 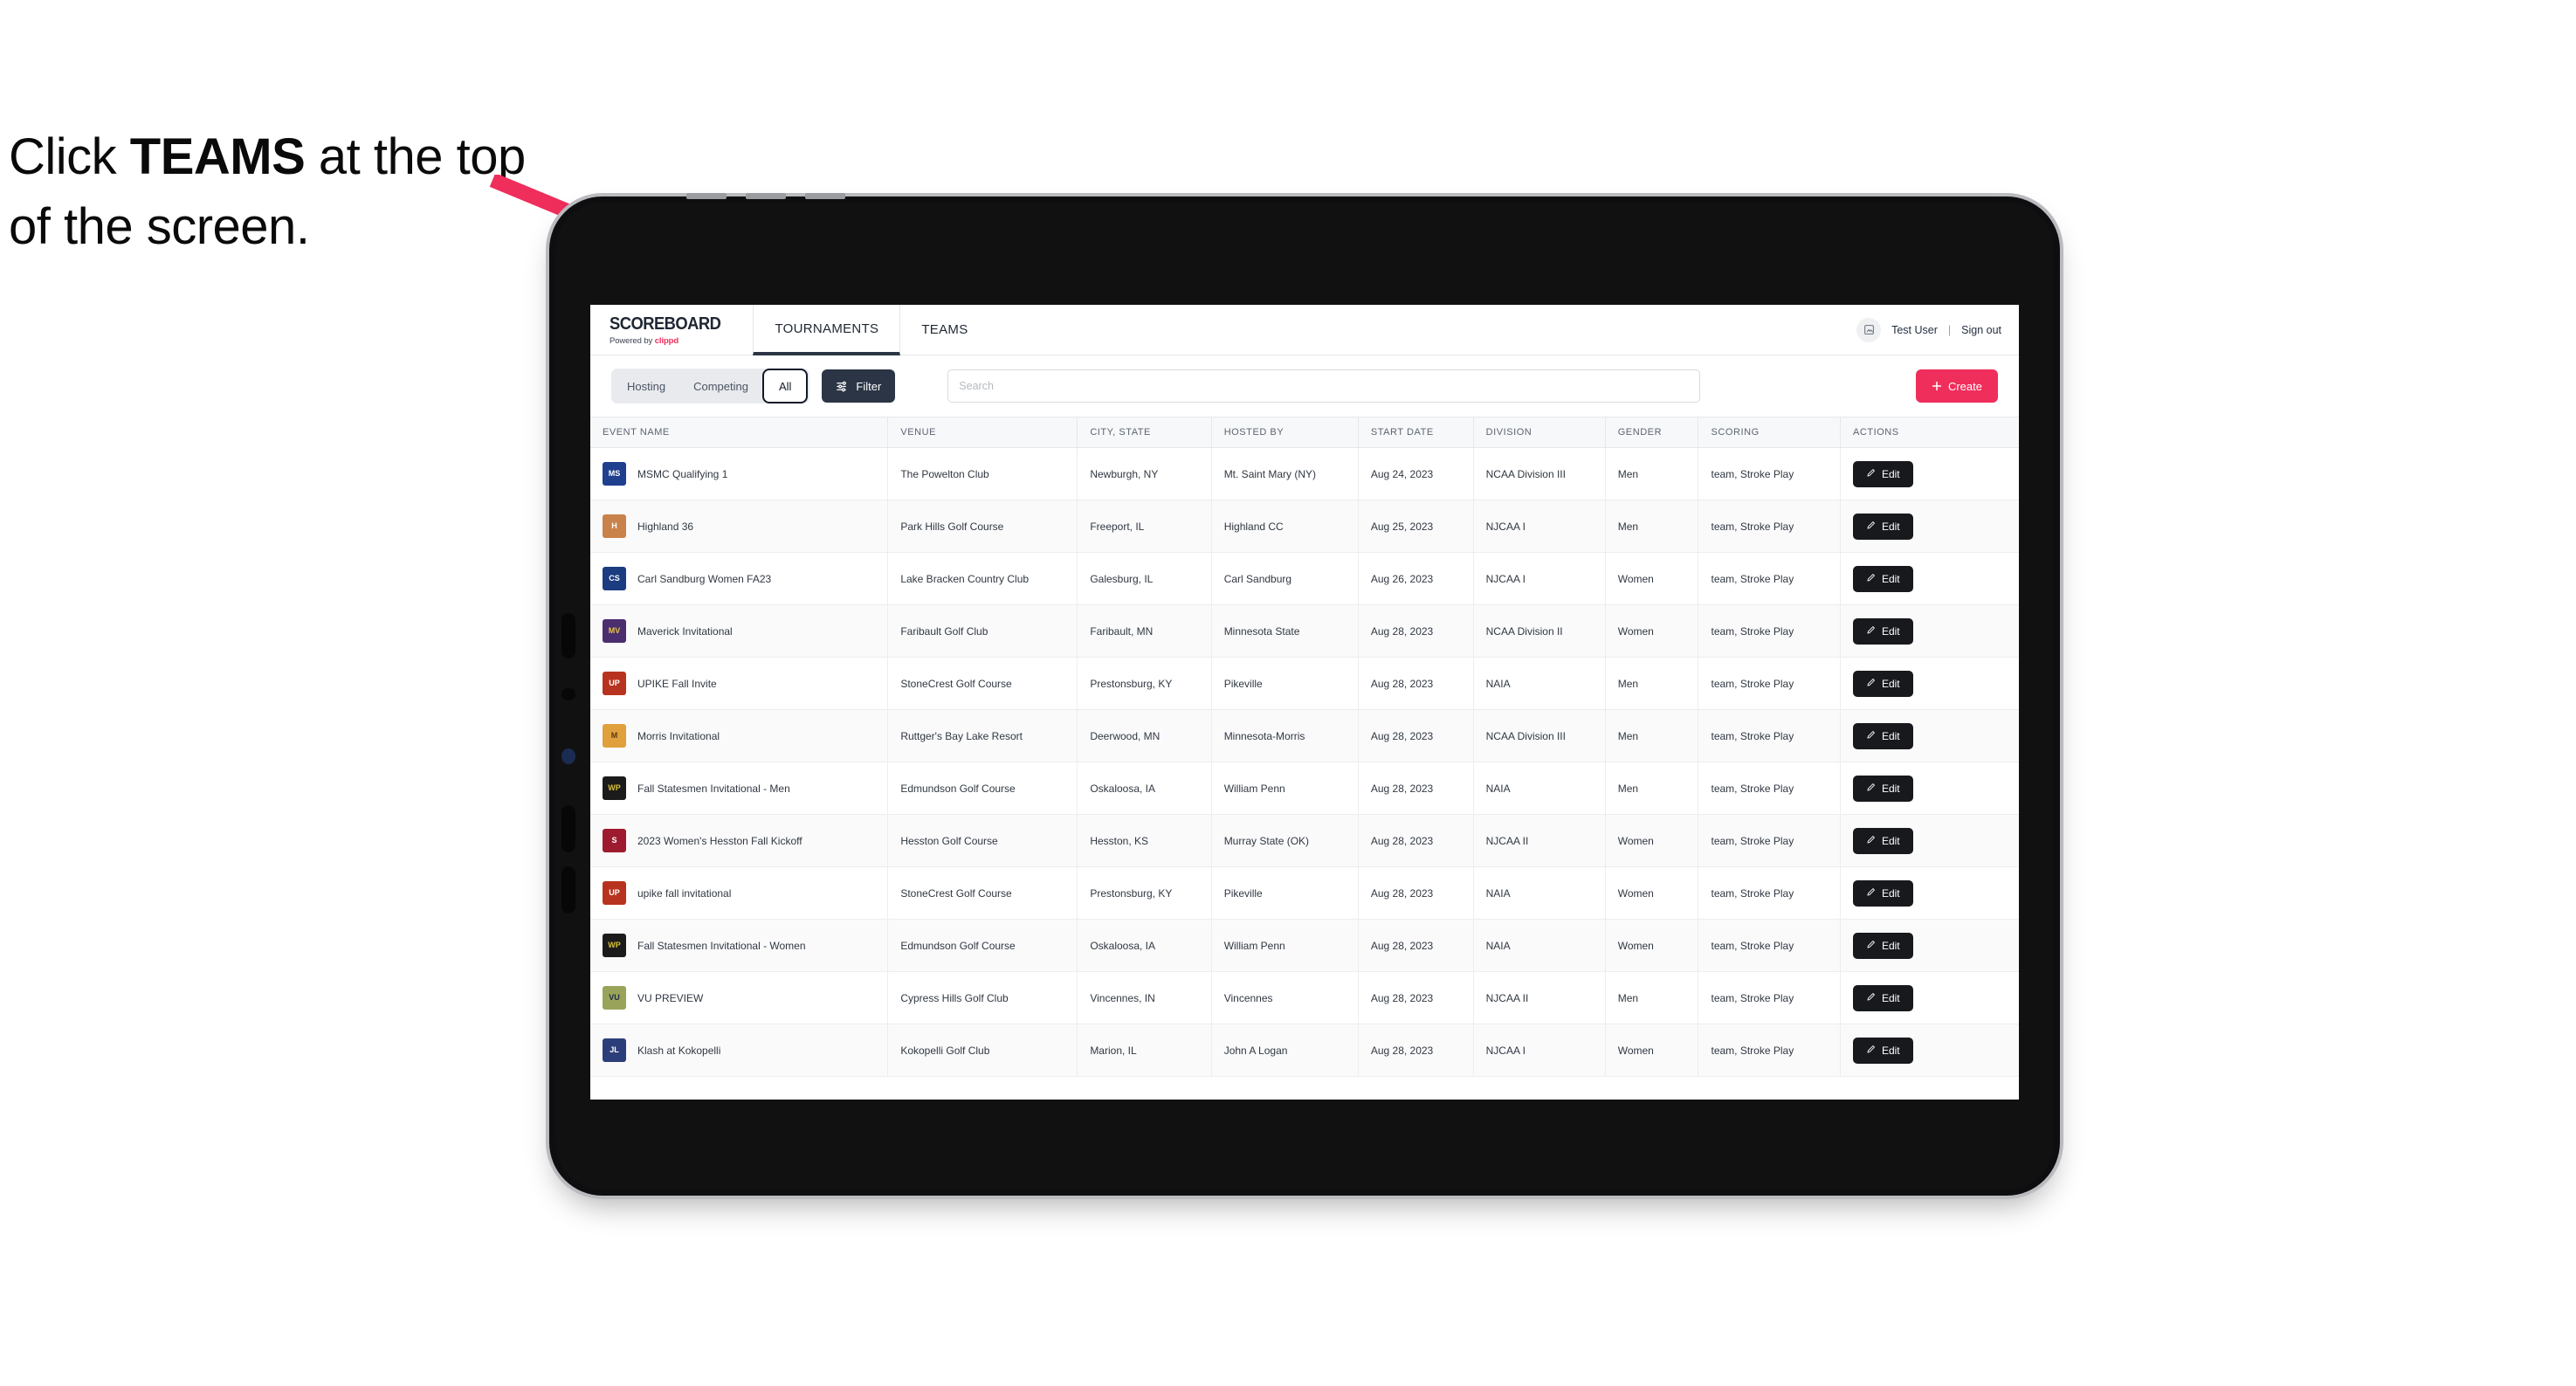 What do you see at coordinates (679, 1050) in the screenshot?
I see `event-name-label: Klash at Kokopelli` at bounding box center [679, 1050].